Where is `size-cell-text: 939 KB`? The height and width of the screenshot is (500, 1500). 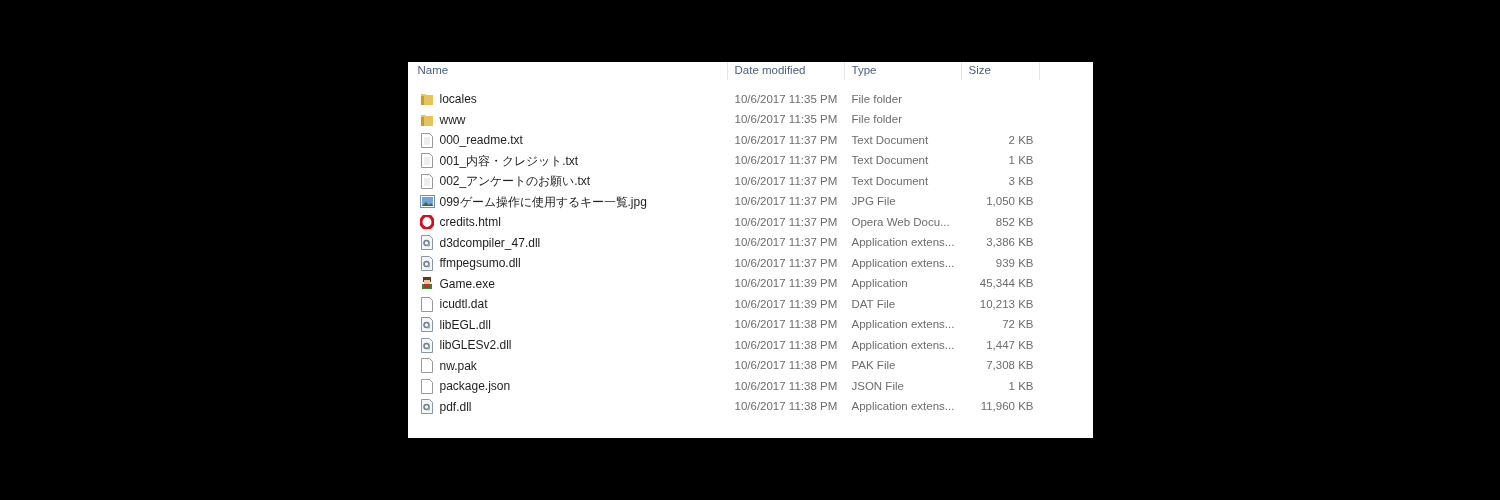 size-cell-text: 939 KB is located at coordinates (1014, 263).